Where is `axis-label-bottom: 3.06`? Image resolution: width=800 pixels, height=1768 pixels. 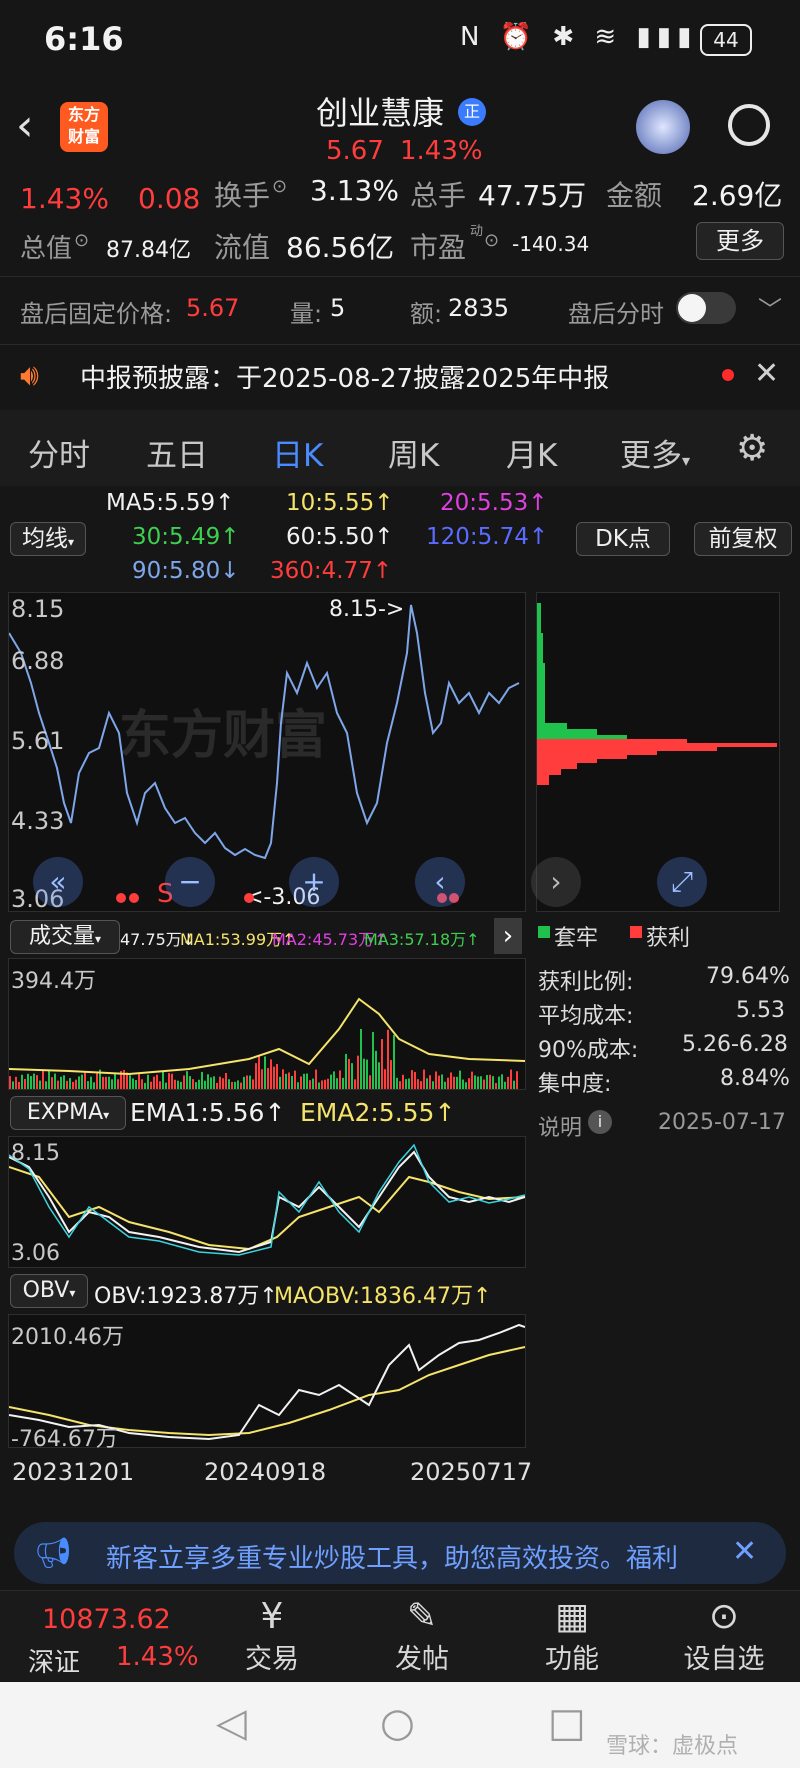
axis-label-bottom: 3.06 is located at coordinates (35, 1253).